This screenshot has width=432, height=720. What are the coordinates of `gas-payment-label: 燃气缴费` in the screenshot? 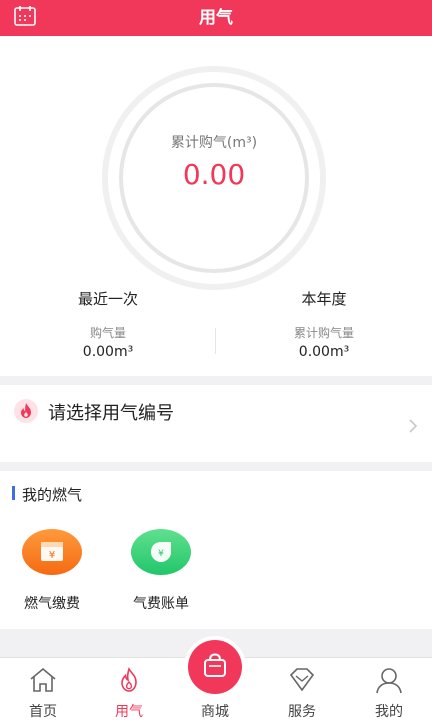 It's located at (52, 604).